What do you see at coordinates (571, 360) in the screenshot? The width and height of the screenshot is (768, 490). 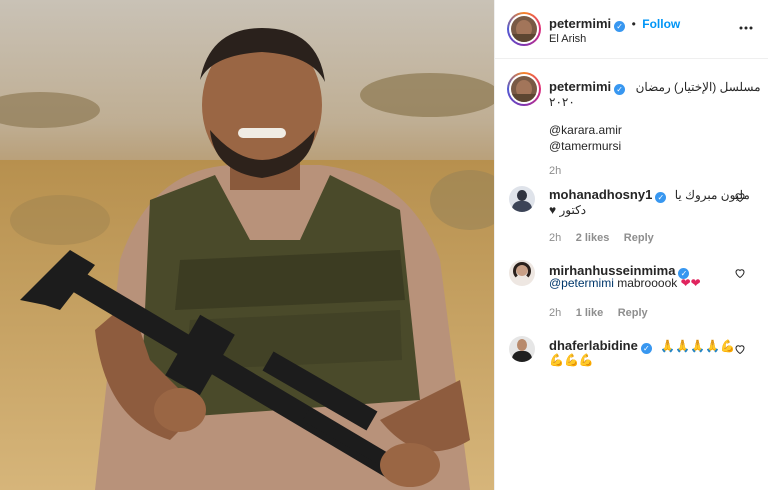 I see `comment-text-line2: 💪💪💪` at bounding box center [571, 360].